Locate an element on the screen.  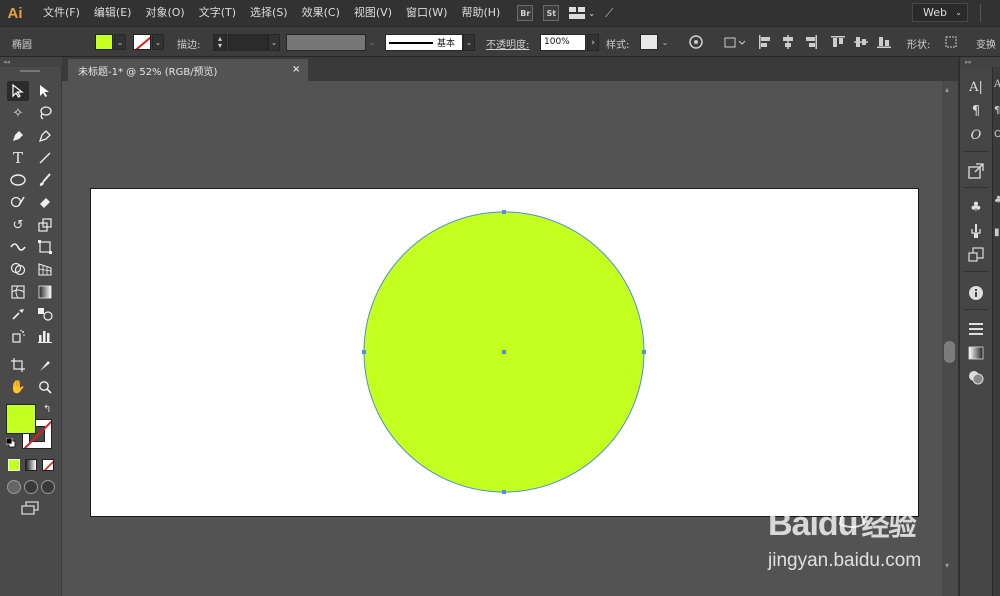
transparency-panel-icon is located at coordinates (976, 377).